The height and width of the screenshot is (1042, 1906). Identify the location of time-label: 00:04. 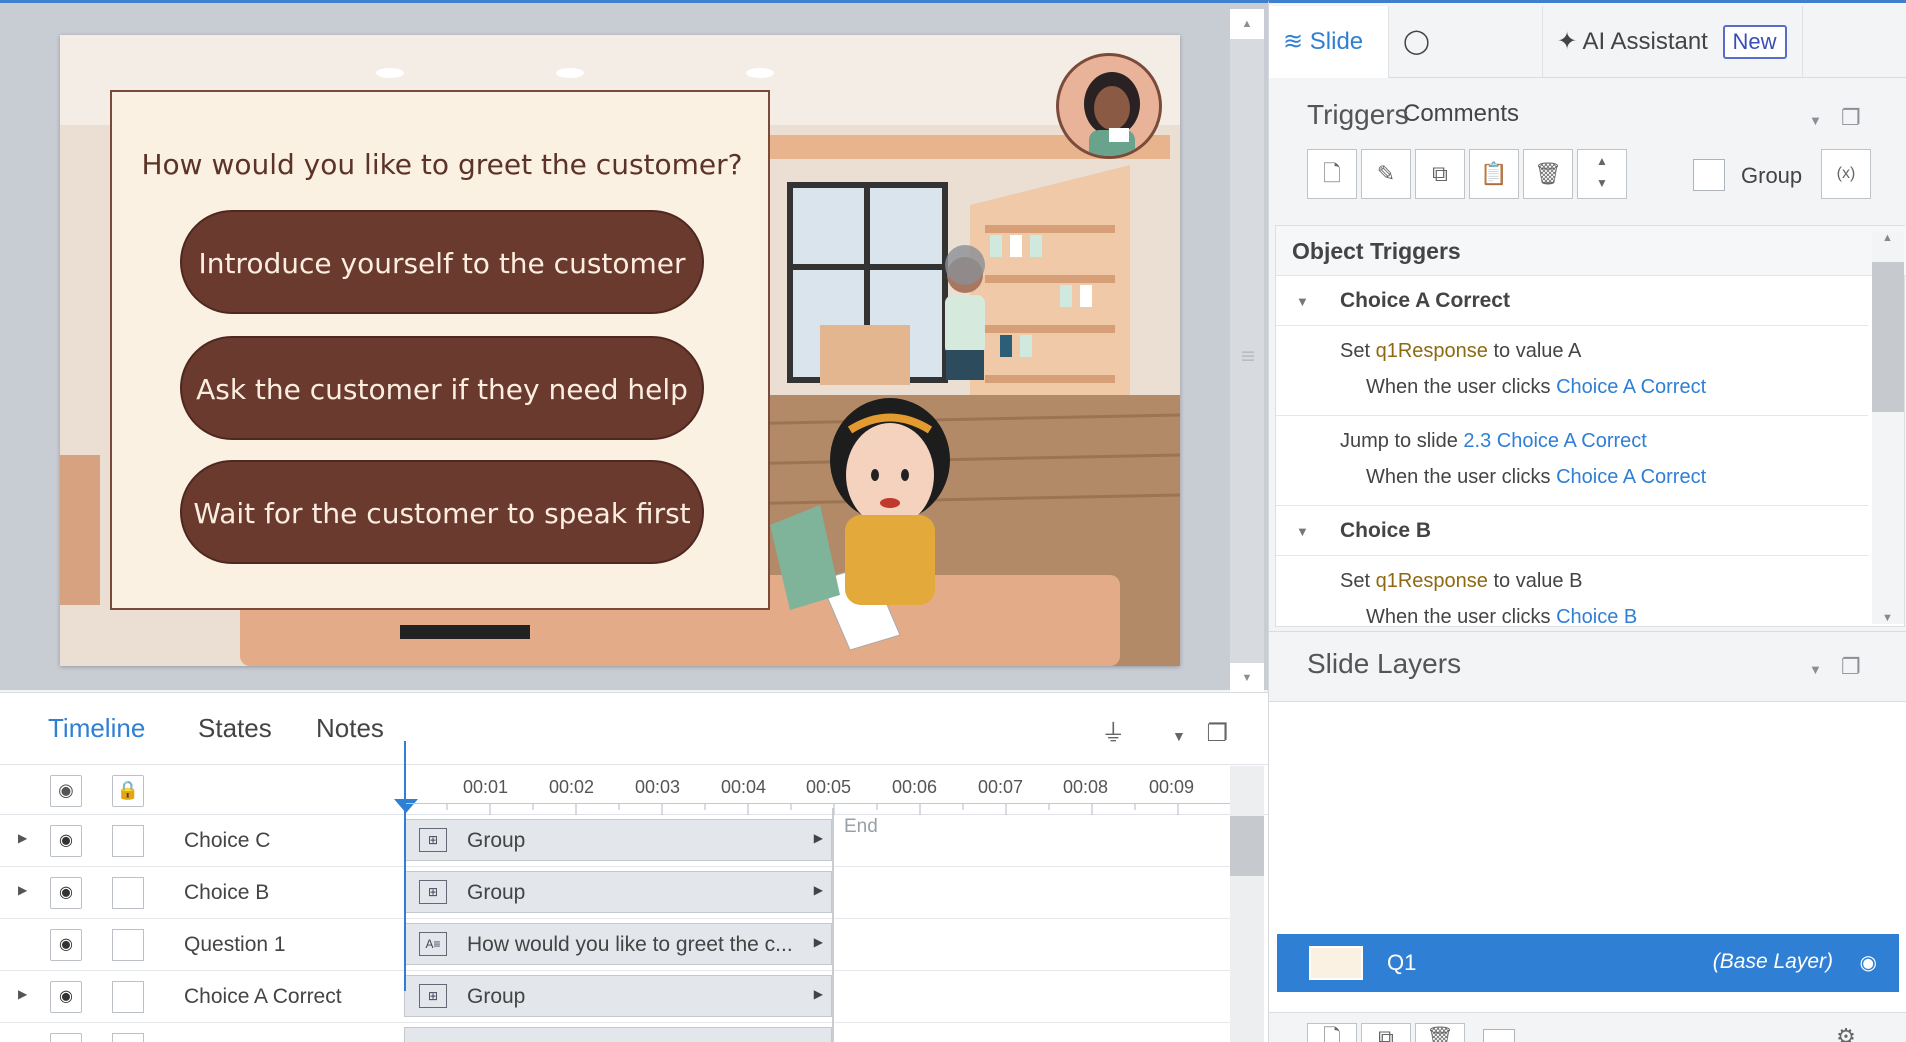
(744, 787).